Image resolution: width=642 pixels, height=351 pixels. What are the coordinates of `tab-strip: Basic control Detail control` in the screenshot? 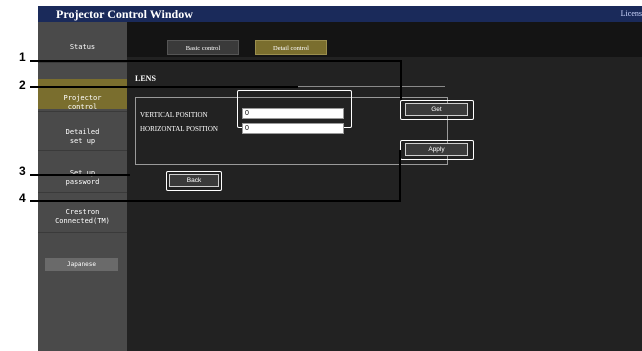 It's located at (384, 39).